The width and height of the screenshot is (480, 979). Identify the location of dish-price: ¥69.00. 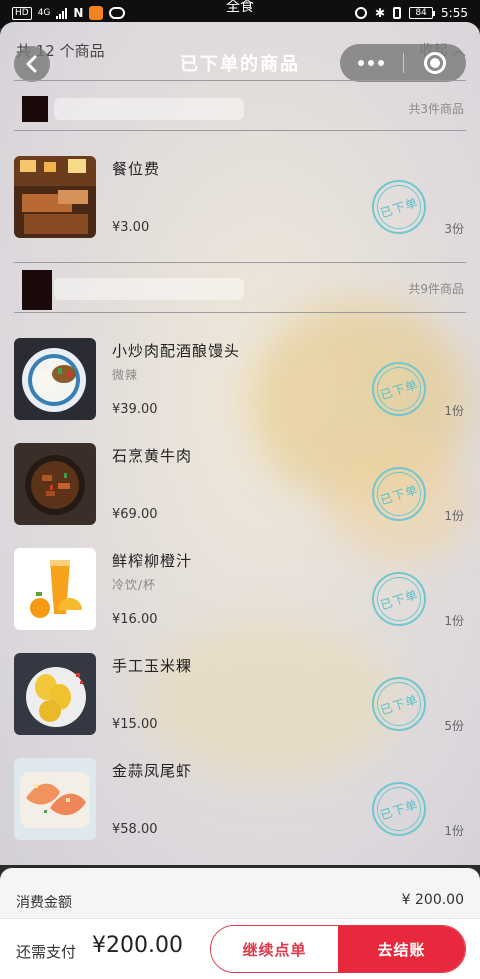
(135, 514).